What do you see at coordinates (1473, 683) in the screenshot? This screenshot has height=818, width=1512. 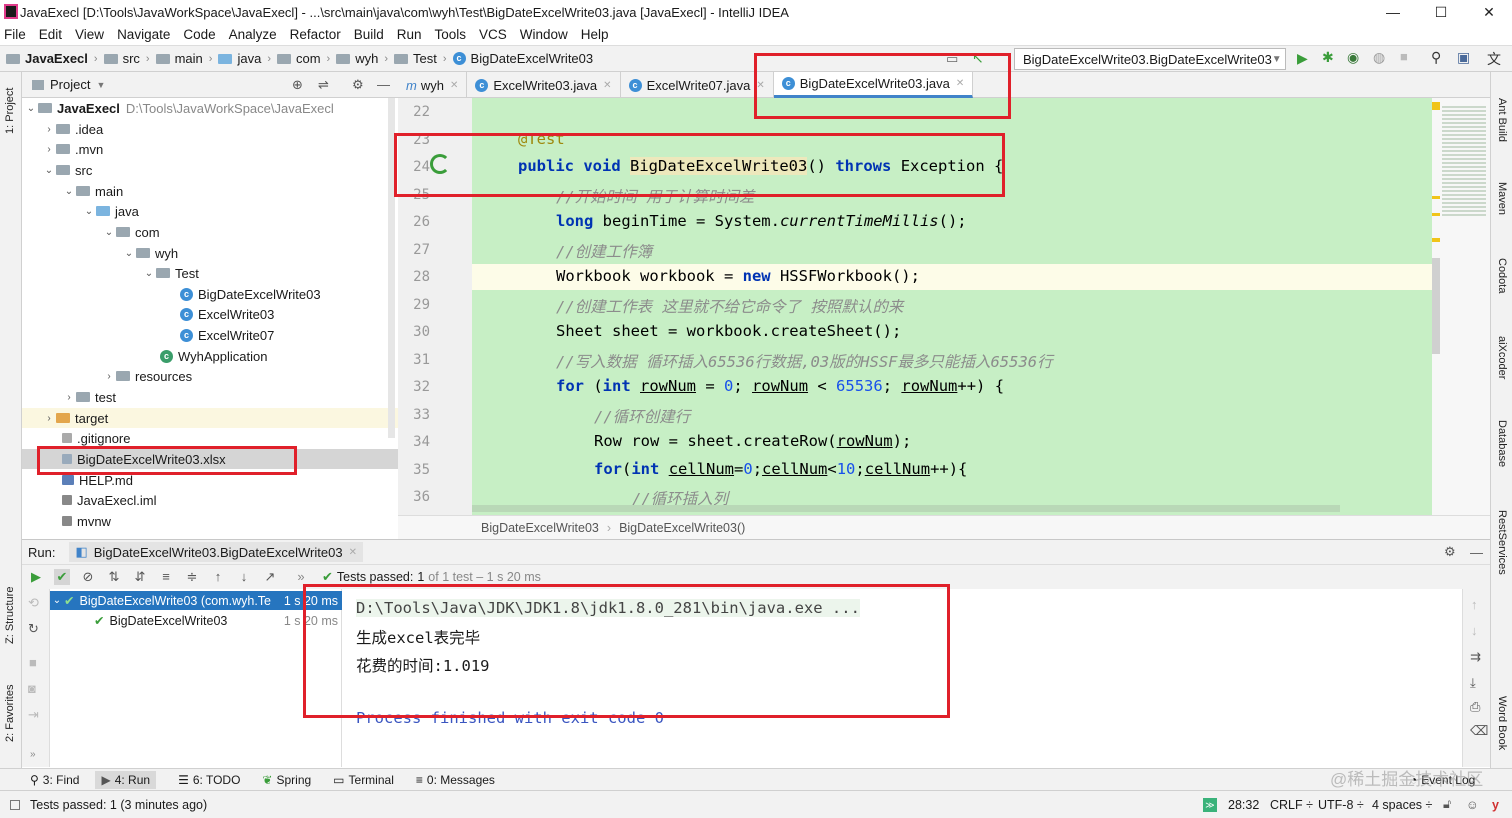 I see `scroll-end-icon: ⤓` at bounding box center [1473, 683].